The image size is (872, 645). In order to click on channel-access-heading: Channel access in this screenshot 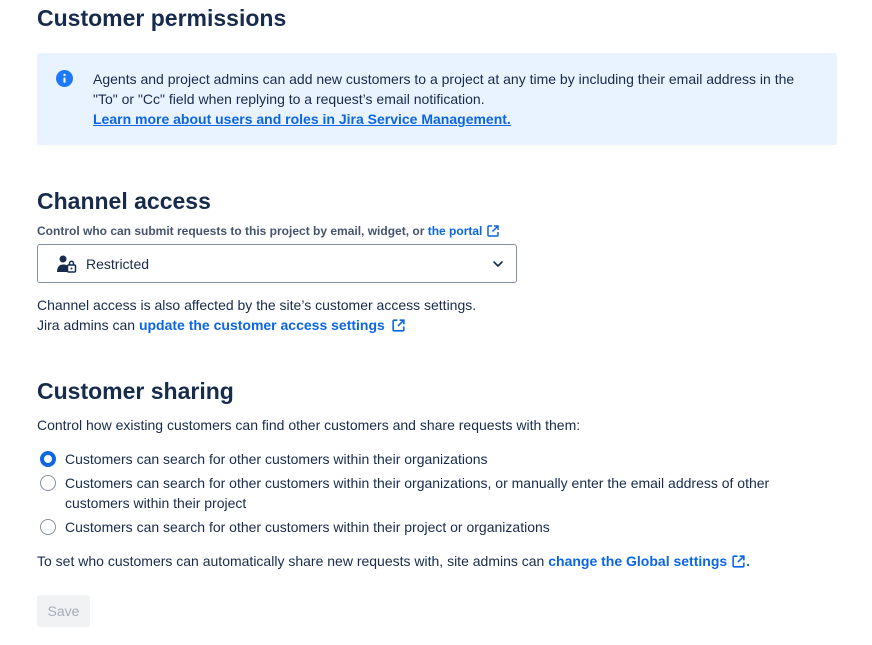, I will do `click(124, 201)`.